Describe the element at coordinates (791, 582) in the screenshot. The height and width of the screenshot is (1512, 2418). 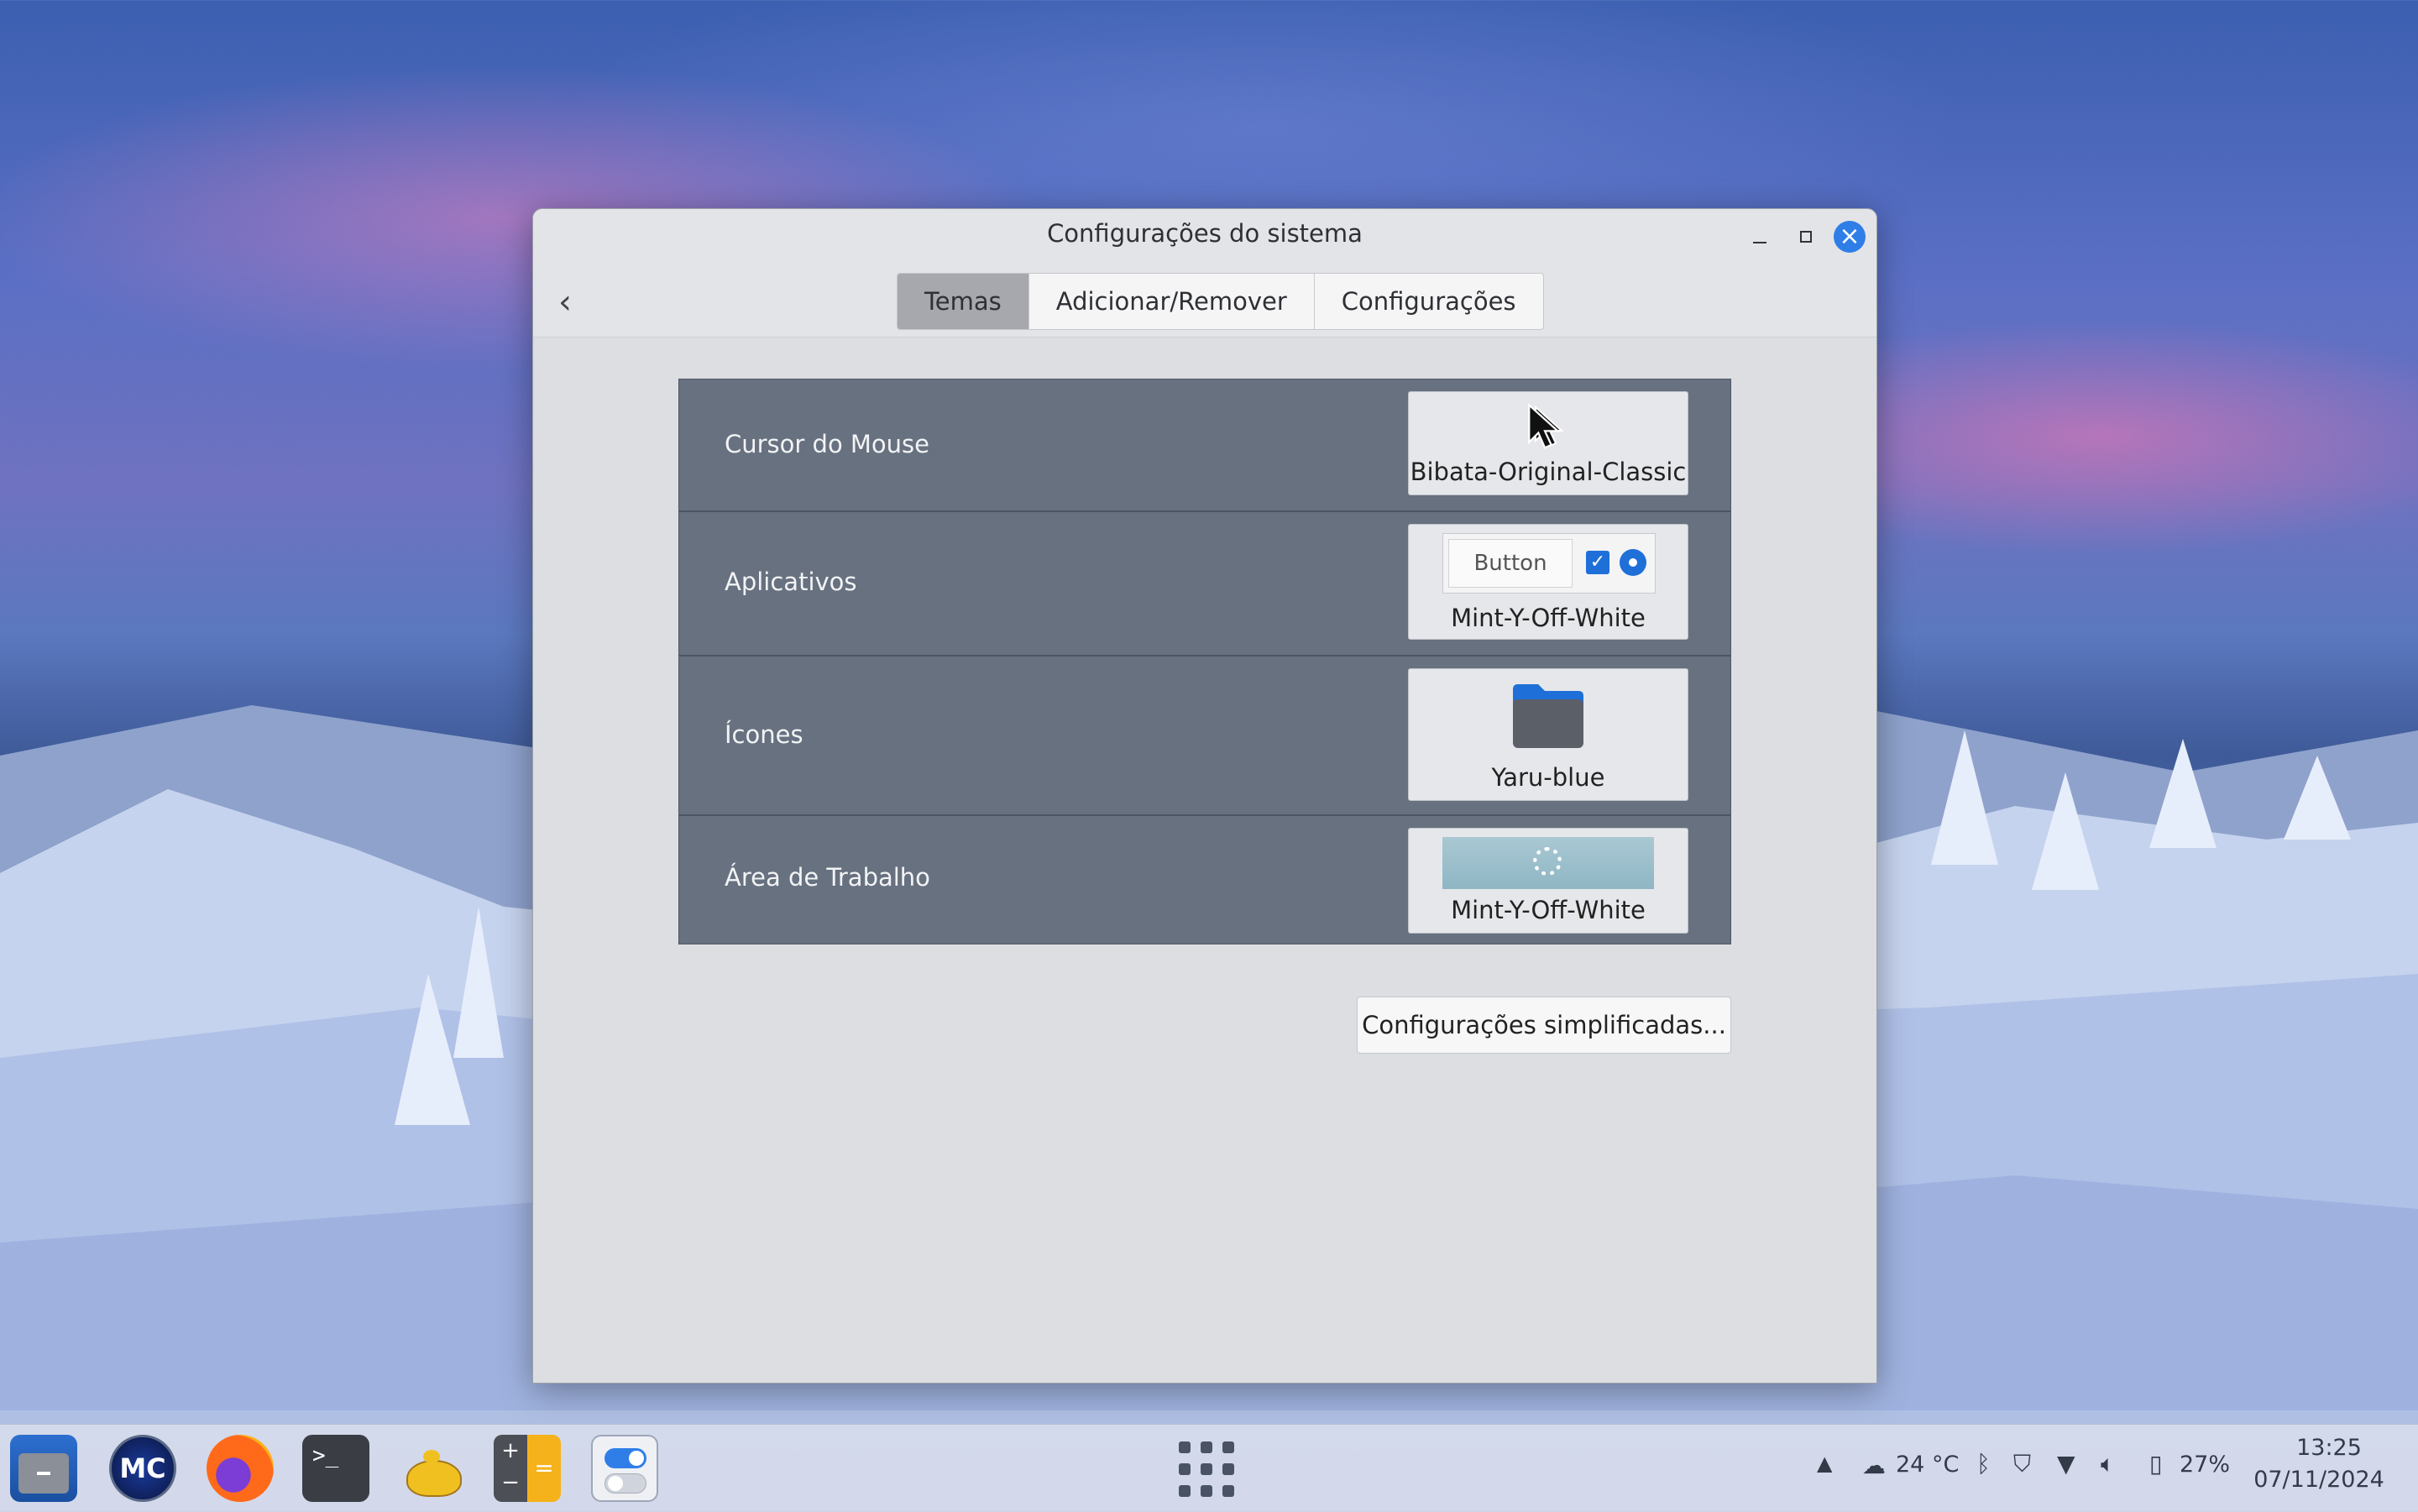
I see `row-label-apps: Aplicativos` at that location.